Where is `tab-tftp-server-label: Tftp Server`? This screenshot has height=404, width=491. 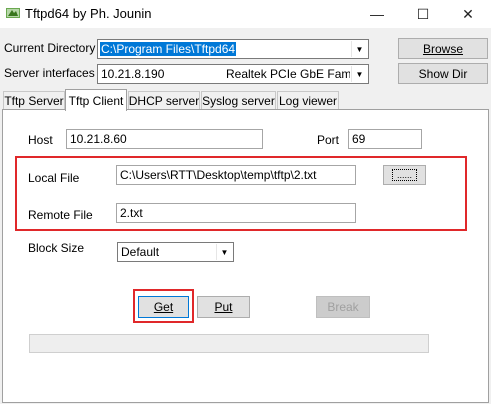 tab-tftp-server-label: Tftp Server is located at coordinates (34, 100).